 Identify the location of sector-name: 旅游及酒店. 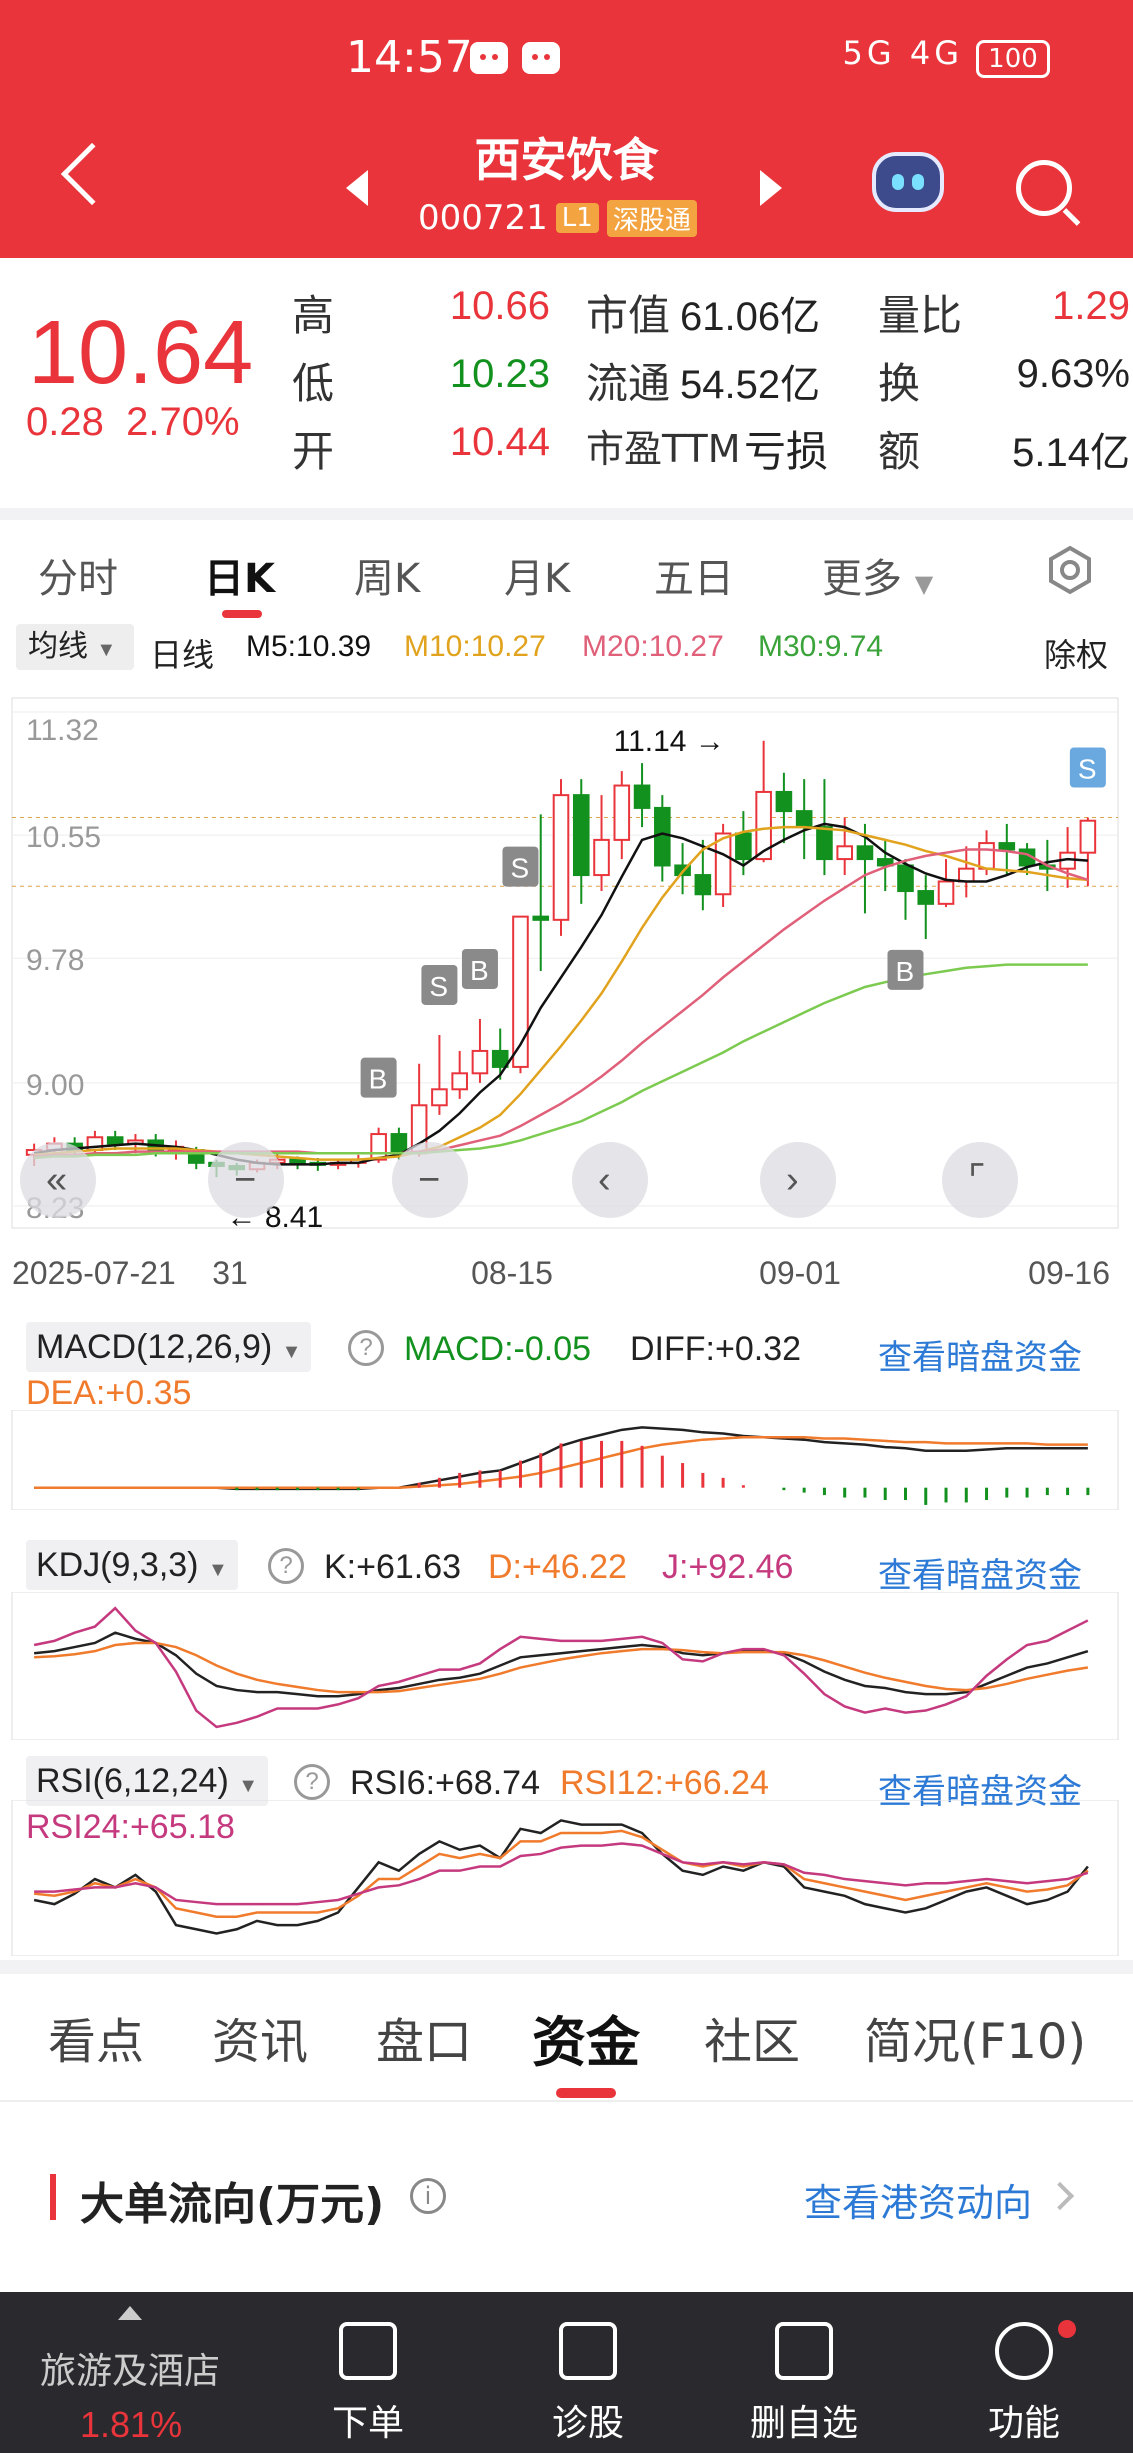
(130, 2368).